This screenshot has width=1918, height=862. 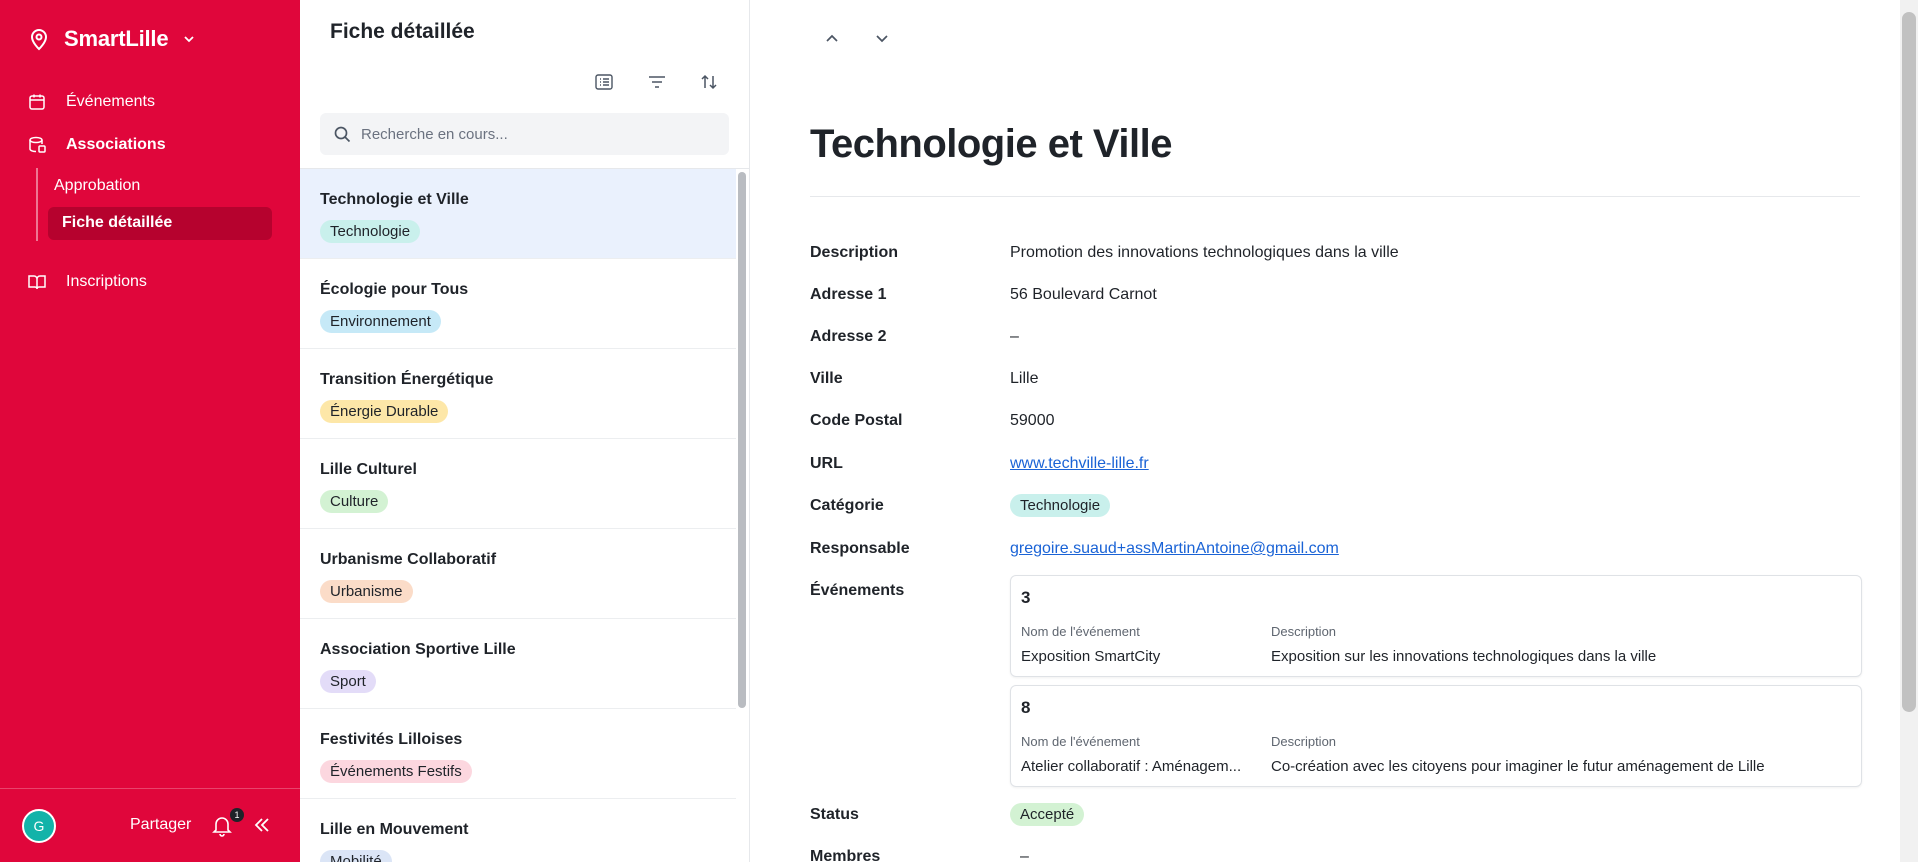 What do you see at coordinates (394, 289) in the screenshot?
I see `association-name: Écologie pour Tous` at bounding box center [394, 289].